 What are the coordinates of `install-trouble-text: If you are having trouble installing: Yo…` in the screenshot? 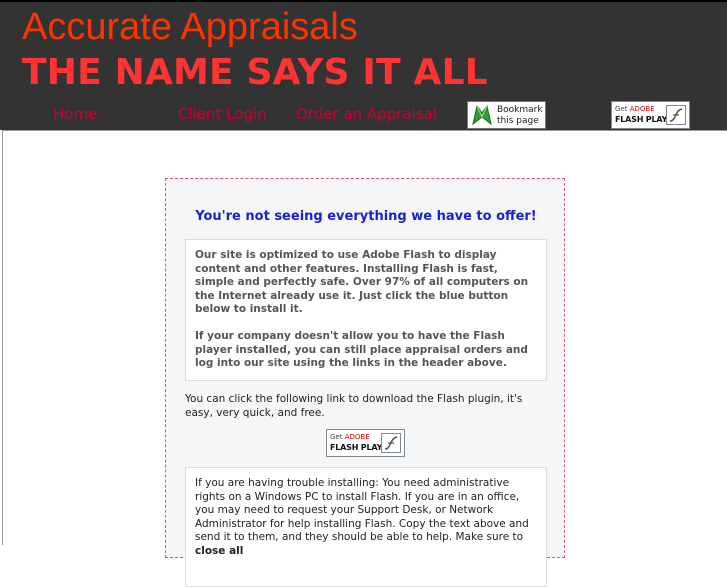 It's located at (366, 517).